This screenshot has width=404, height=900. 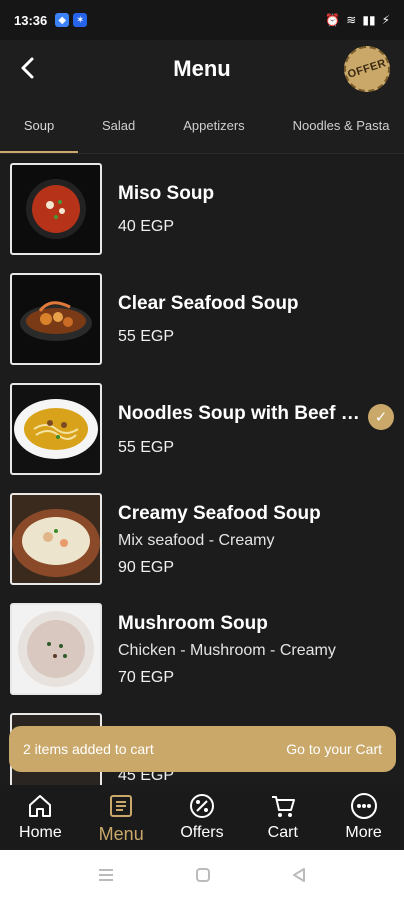 I want to click on item-price: 70 EGP, so click(x=146, y=677).